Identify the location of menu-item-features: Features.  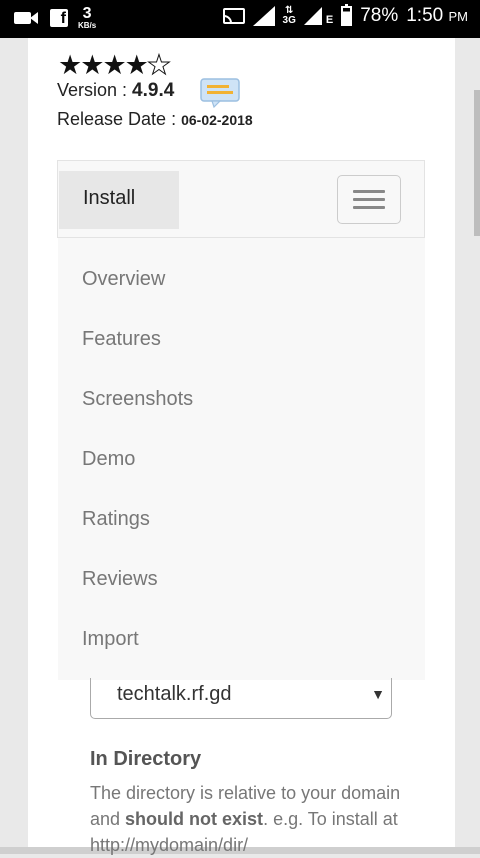
(121, 339).